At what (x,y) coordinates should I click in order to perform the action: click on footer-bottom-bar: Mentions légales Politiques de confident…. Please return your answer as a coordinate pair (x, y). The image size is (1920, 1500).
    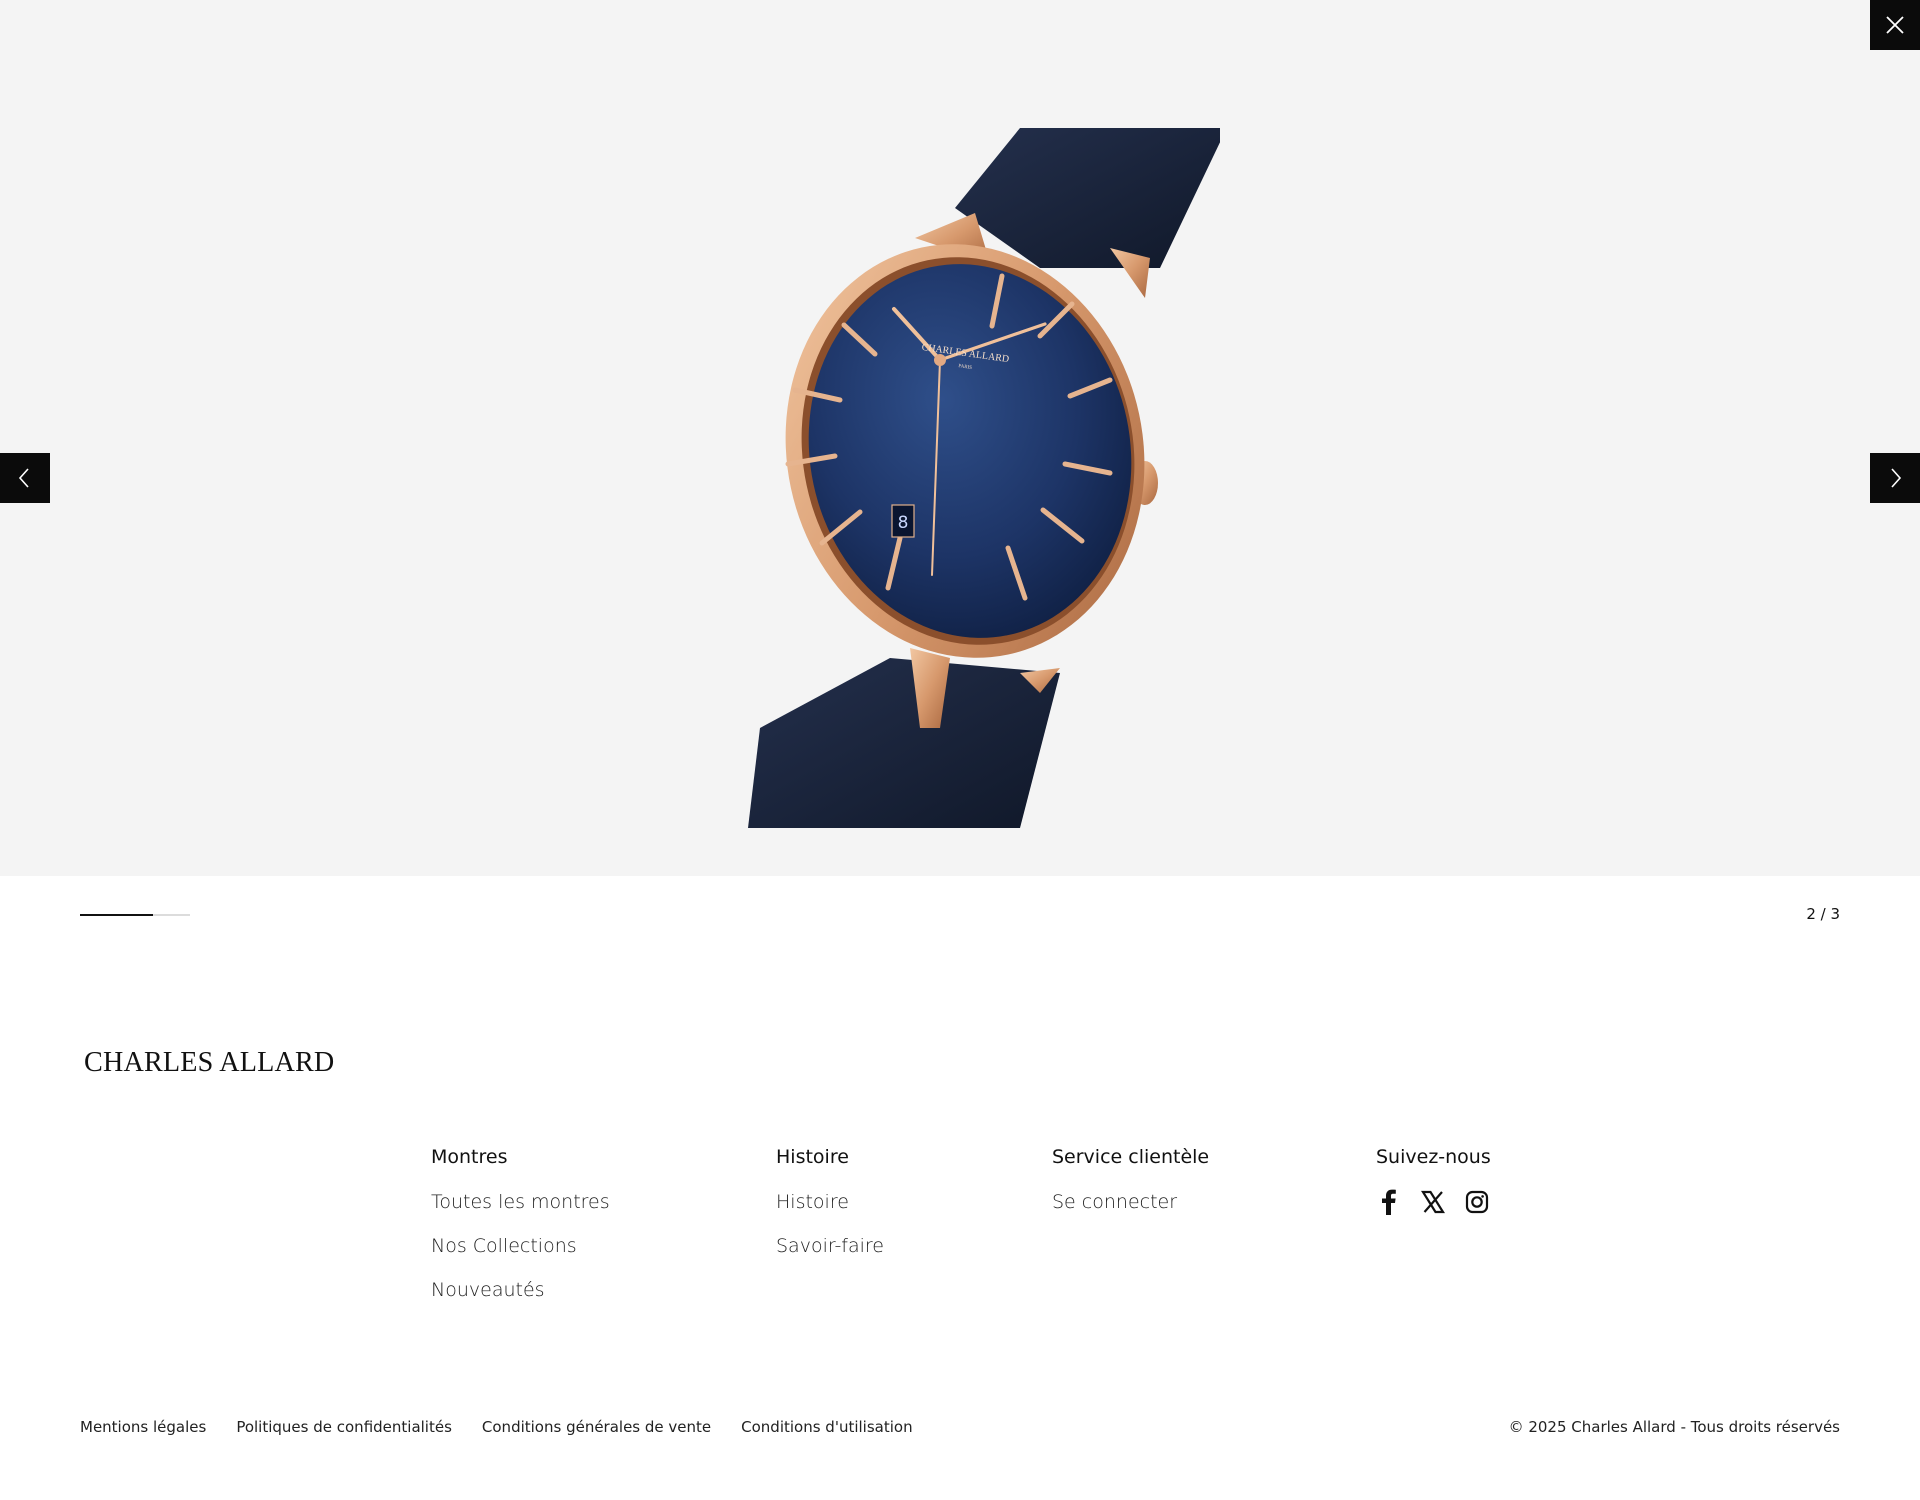
    Looking at the image, I should click on (960, 1427).